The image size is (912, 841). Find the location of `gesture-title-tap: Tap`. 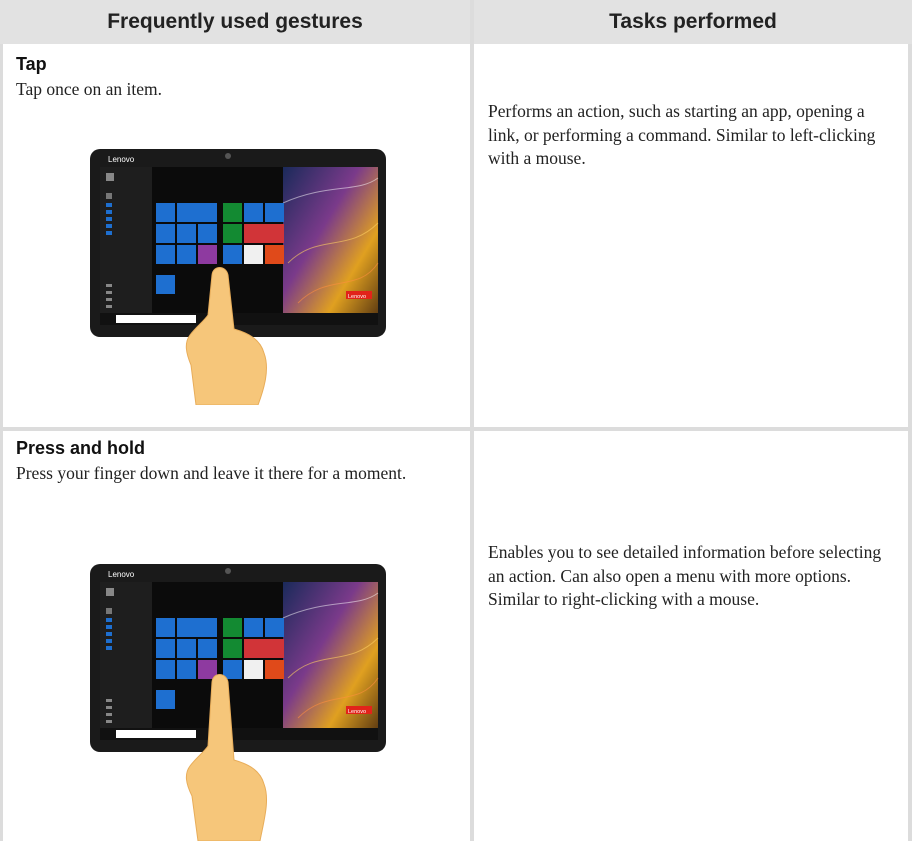

gesture-title-tap: Tap is located at coordinates (31, 64).